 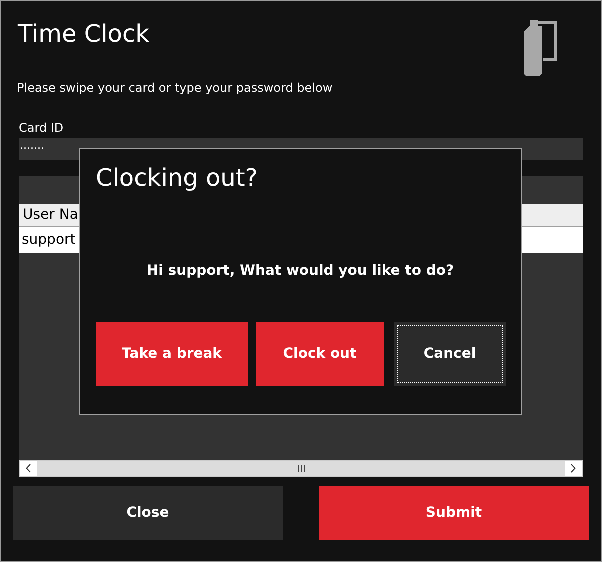 What do you see at coordinates (450, 354) in the screenshot?
I see `dialog-button: Cancel` at bounding box center [450, 354].